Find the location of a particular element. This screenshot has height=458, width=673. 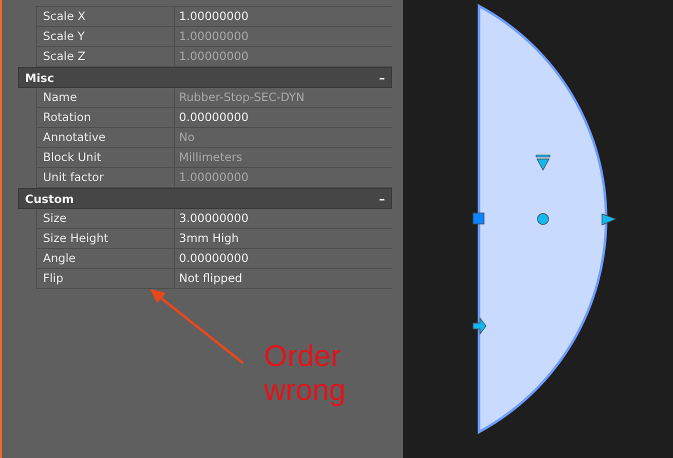

property-label: Annotative is located at coordinates (106, 137).